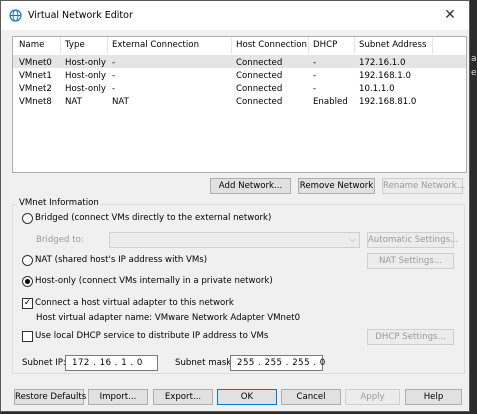  I want to click on cancel-button: Cancel, so click(311, 397).